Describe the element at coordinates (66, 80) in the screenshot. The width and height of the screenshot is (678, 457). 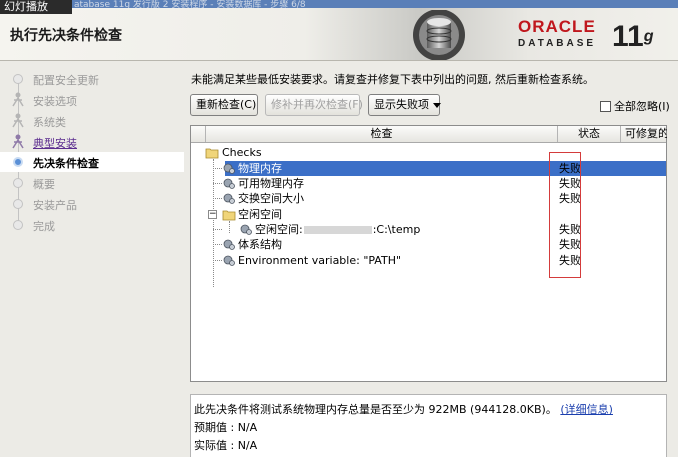
I see `step-label: 配置安全更新` at that location.